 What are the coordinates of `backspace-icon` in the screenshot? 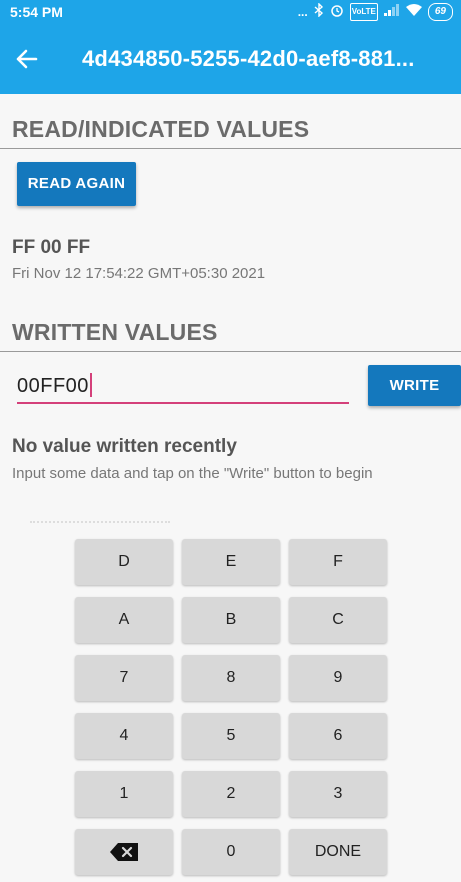 It's located at (124, 851).